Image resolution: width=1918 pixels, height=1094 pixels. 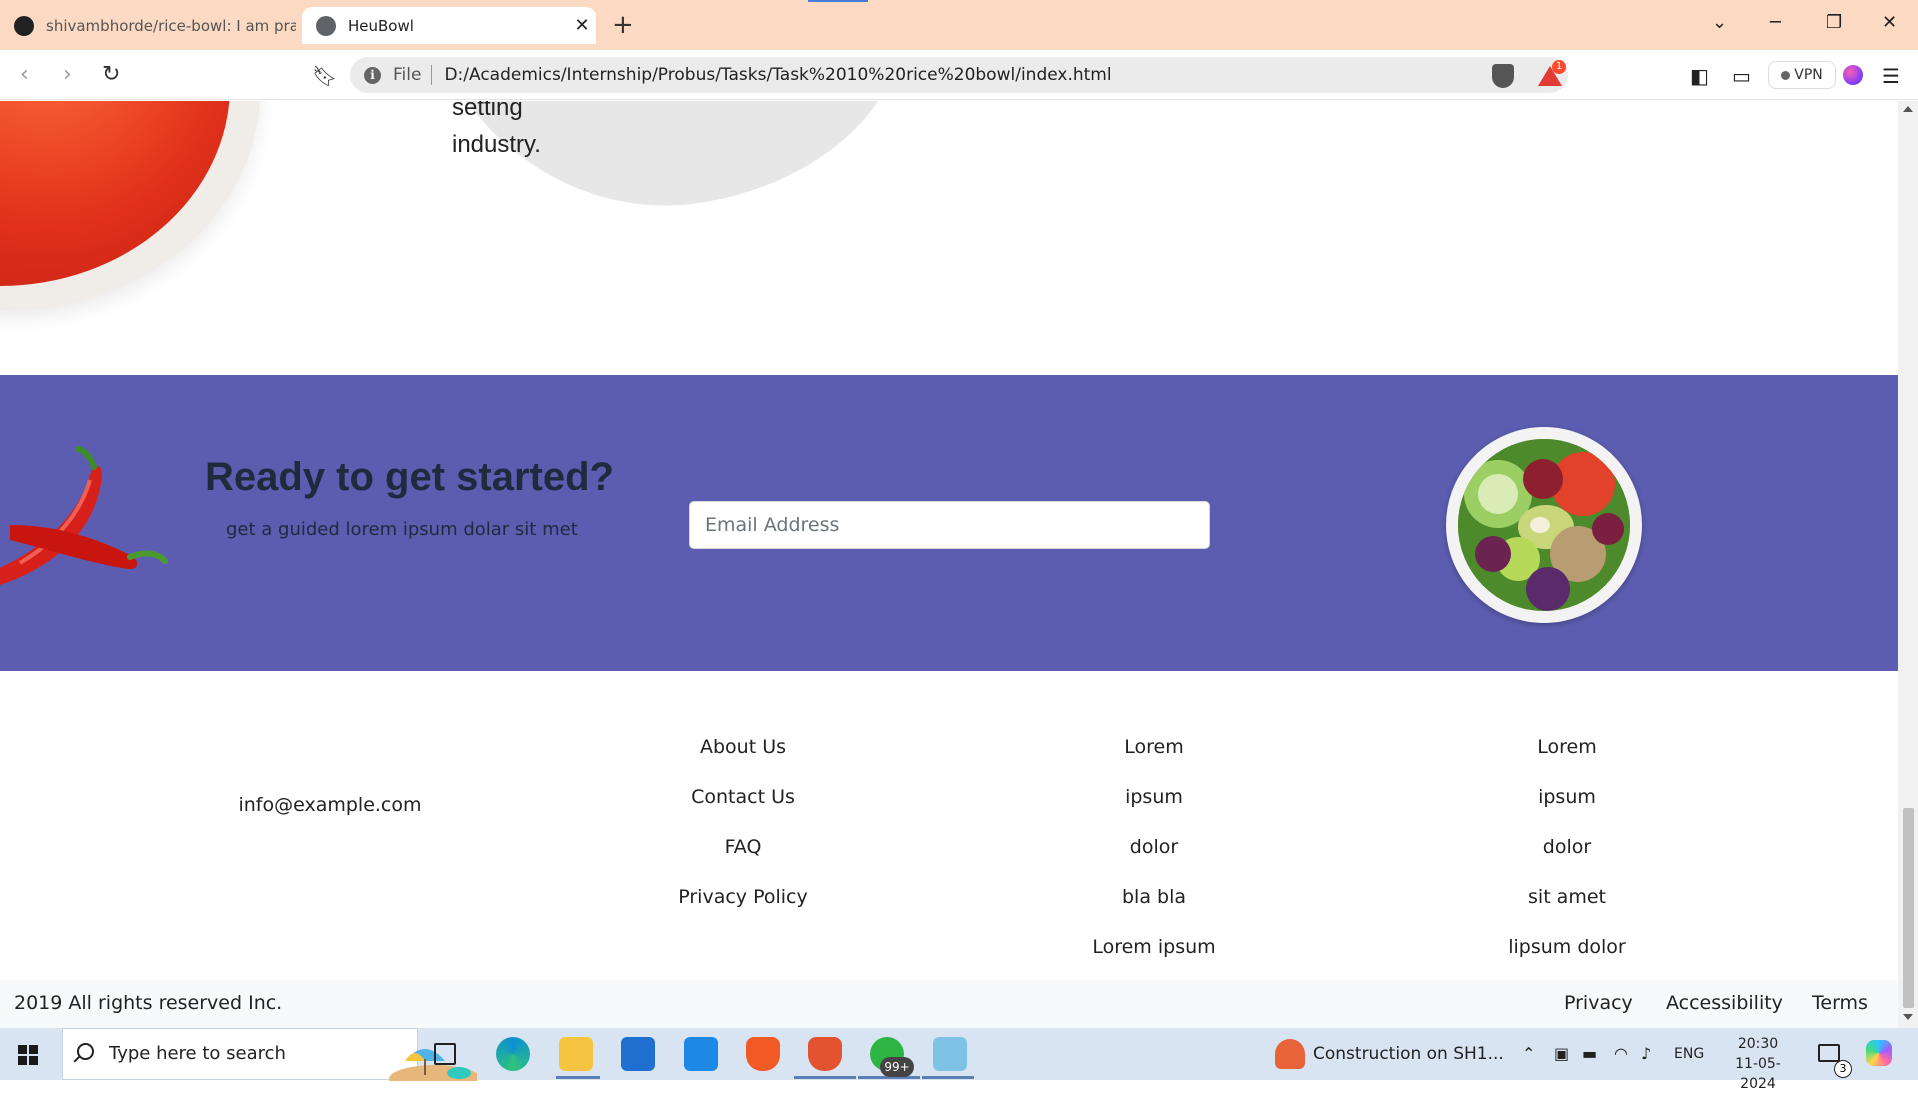 I want to click on vpn-button: VPN, so click(x=1802, y=75).